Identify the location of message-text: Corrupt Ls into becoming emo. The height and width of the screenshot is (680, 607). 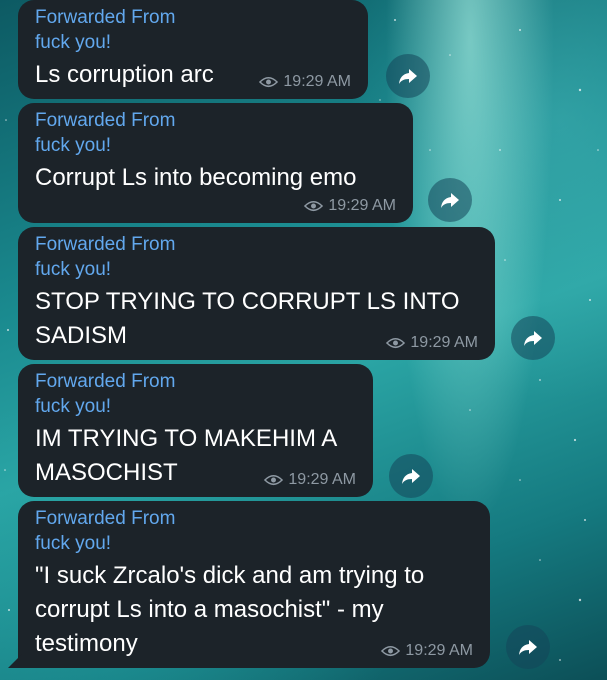
(196, 177).